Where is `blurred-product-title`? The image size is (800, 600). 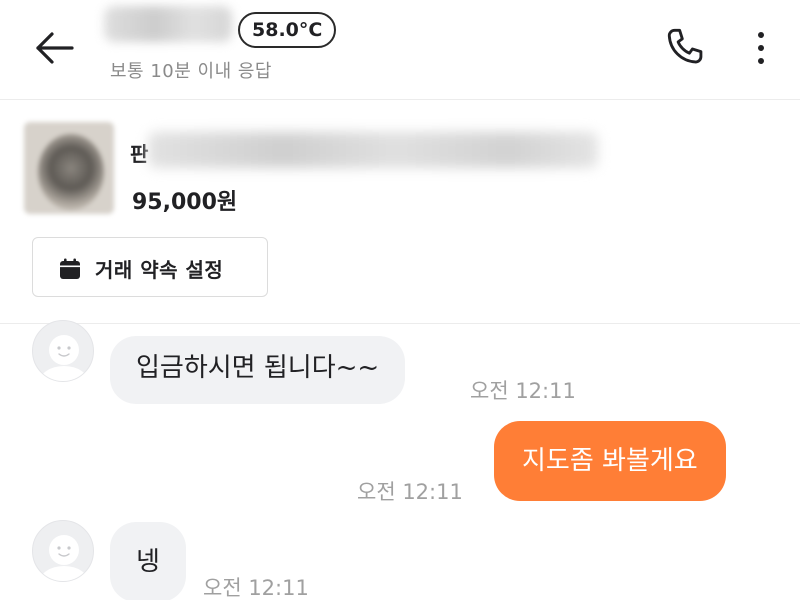
blurred-product-title is located at coordinates (373, 150).